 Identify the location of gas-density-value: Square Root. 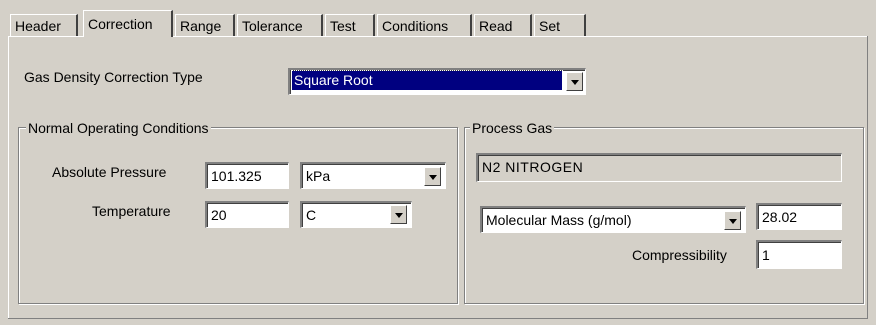
(427, 80).